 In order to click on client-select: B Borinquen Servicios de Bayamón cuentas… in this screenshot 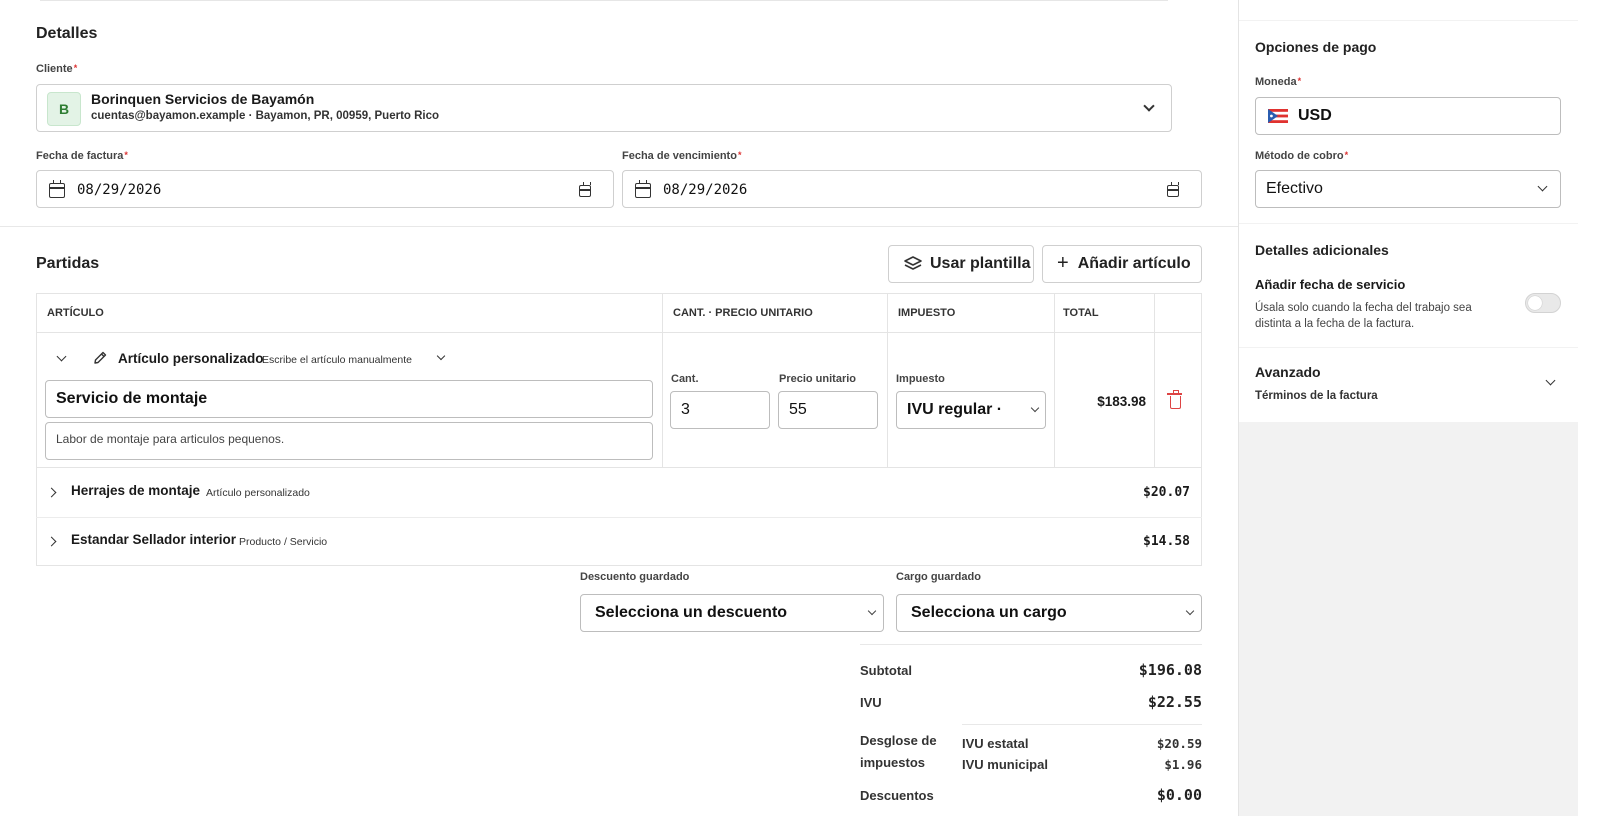, I will do `click(604, 108)`.